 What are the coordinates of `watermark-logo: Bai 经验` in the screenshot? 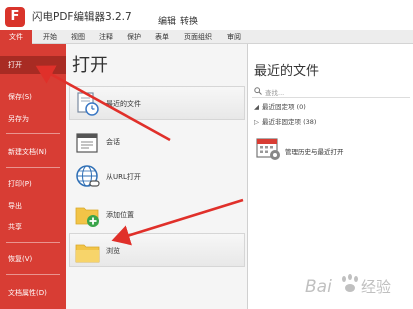 It's located at (348, 285).